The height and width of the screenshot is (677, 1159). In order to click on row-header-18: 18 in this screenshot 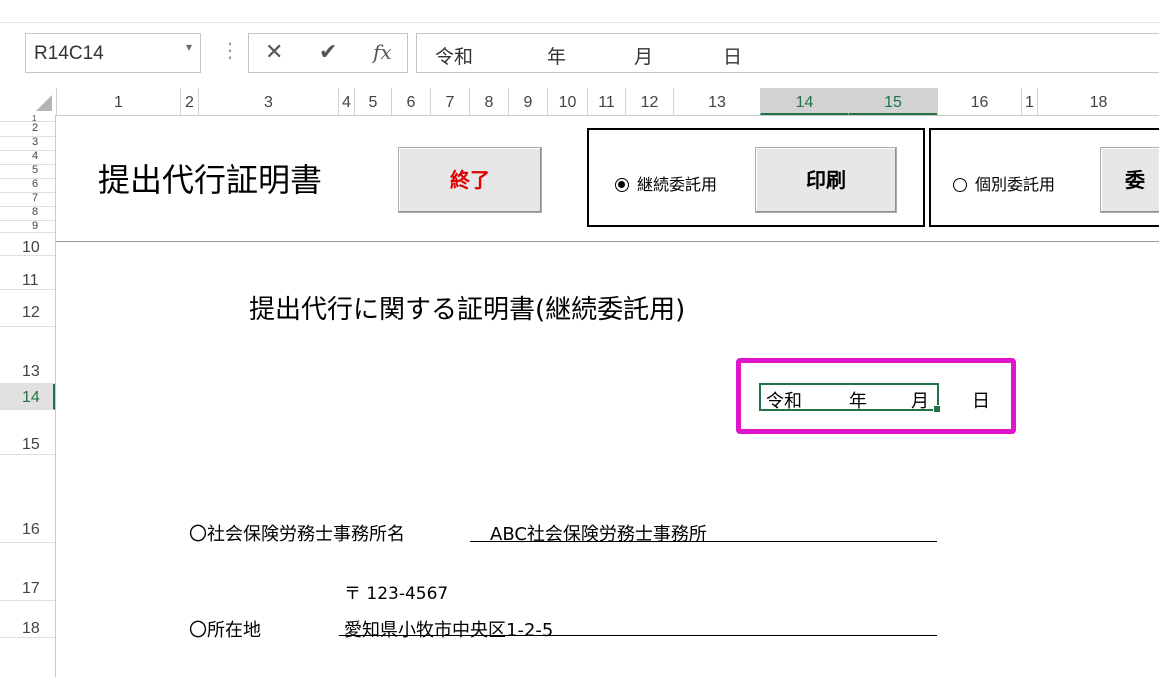, I will do `click(27, 619)`.